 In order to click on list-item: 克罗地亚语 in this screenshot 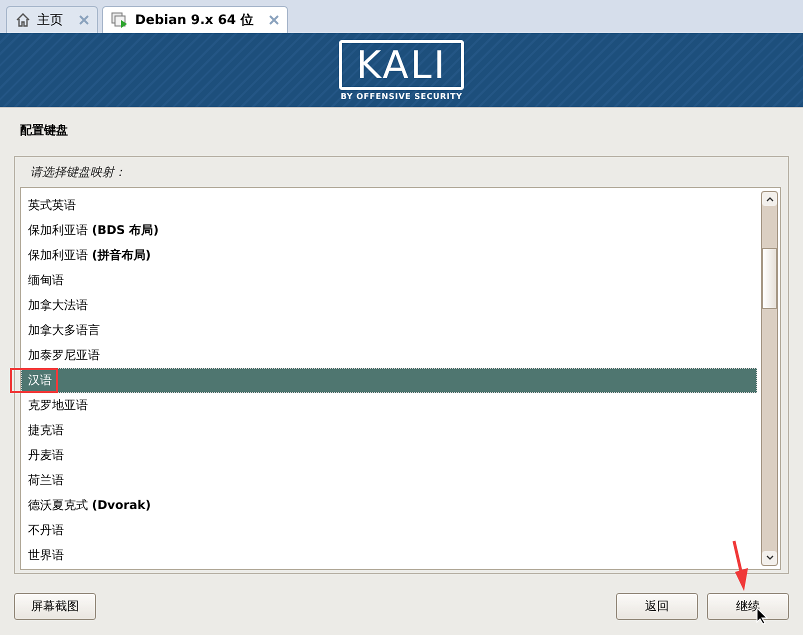, I will do `click(389, 405)`.